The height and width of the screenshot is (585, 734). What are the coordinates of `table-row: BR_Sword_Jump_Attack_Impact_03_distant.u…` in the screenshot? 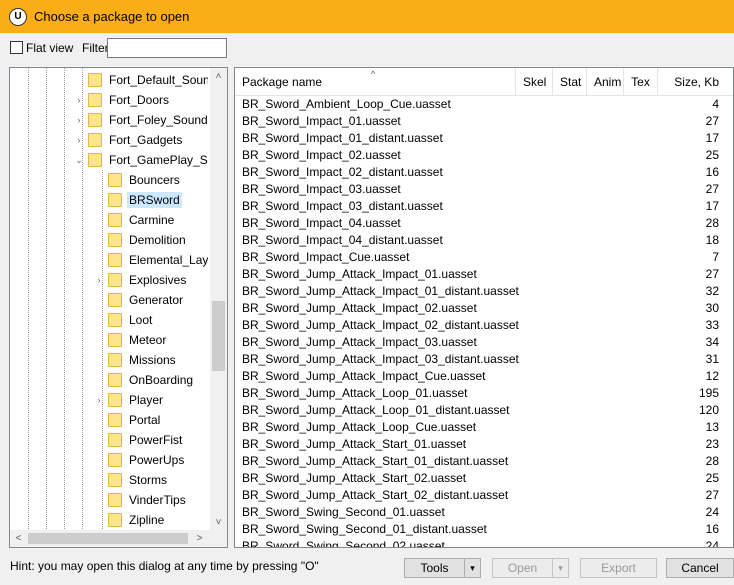 It's located at (484, 359).